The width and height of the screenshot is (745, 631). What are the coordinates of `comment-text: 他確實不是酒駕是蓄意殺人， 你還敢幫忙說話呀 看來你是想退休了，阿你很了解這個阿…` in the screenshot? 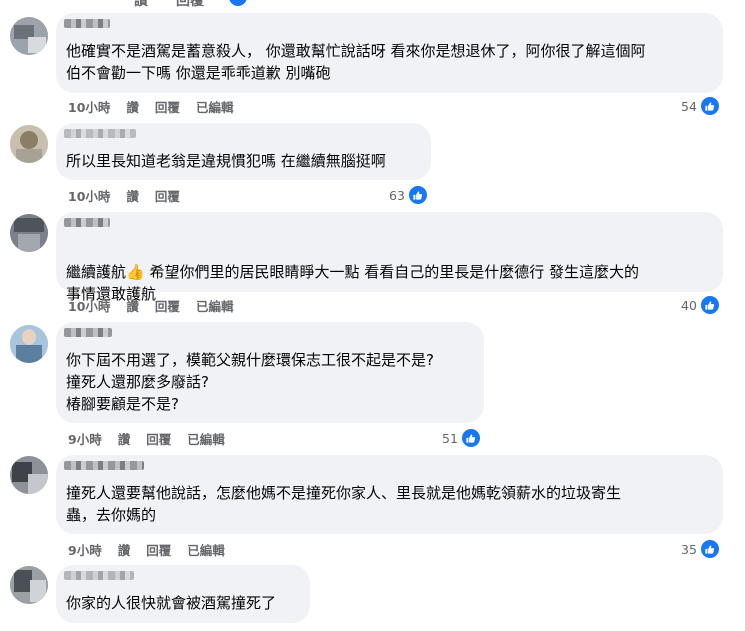 It's located at (356, 62).